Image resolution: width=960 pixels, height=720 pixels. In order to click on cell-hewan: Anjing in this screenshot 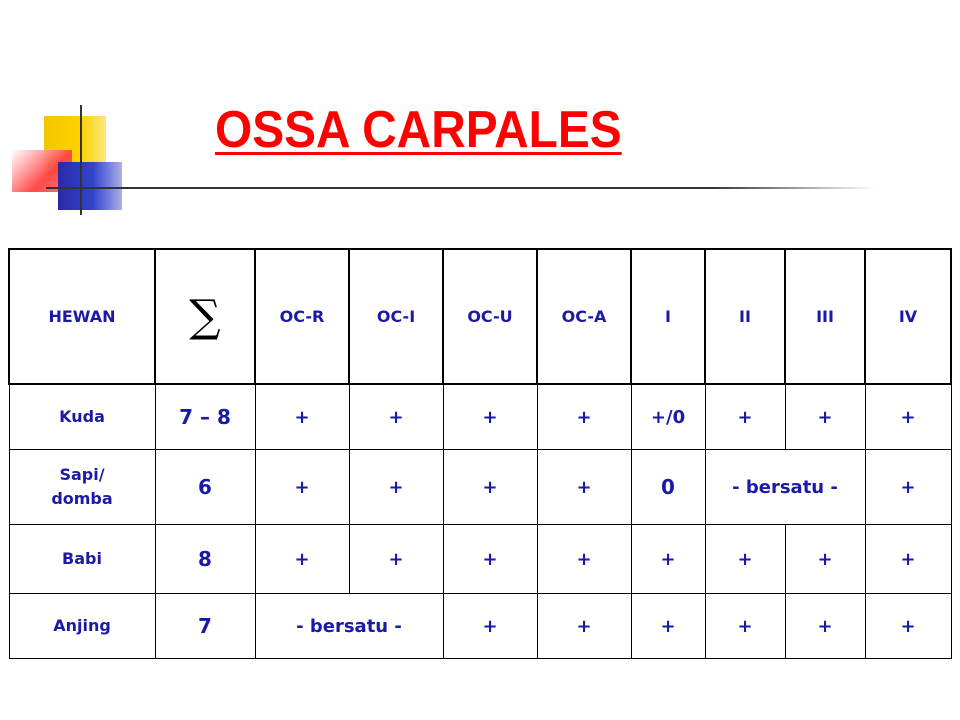, I will do `click(82, 626)`.